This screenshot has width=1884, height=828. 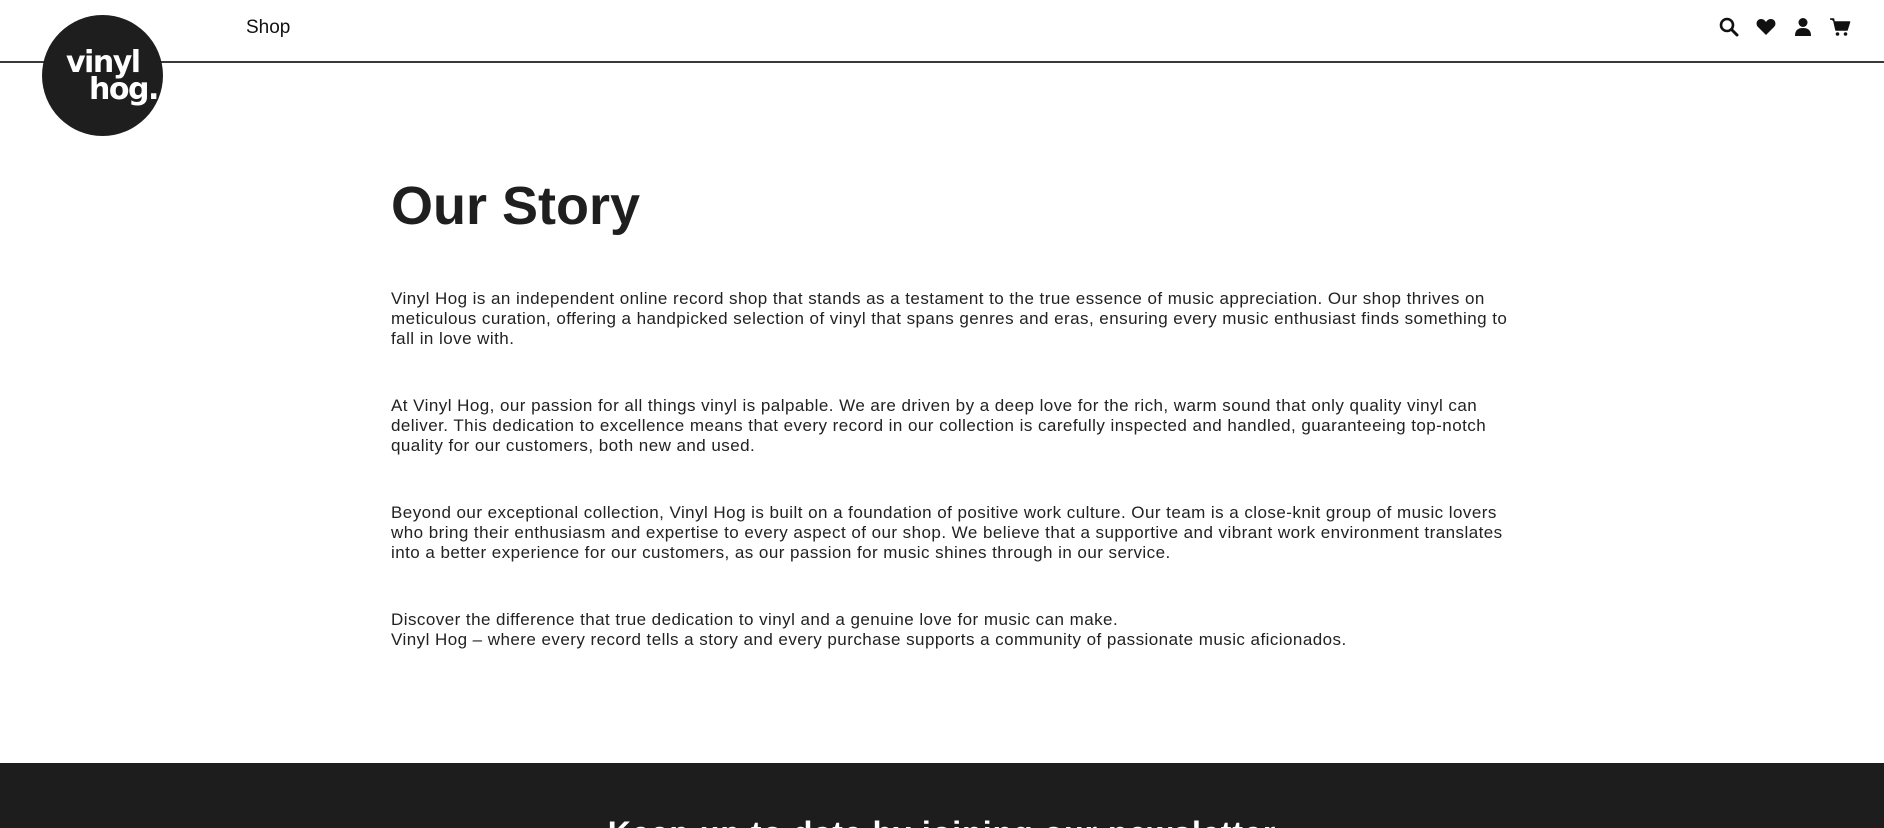 What do you see at coordinates (1784, 27) in the screenshot?
I see `header-icon-group` at bounding box center [1784, 27].